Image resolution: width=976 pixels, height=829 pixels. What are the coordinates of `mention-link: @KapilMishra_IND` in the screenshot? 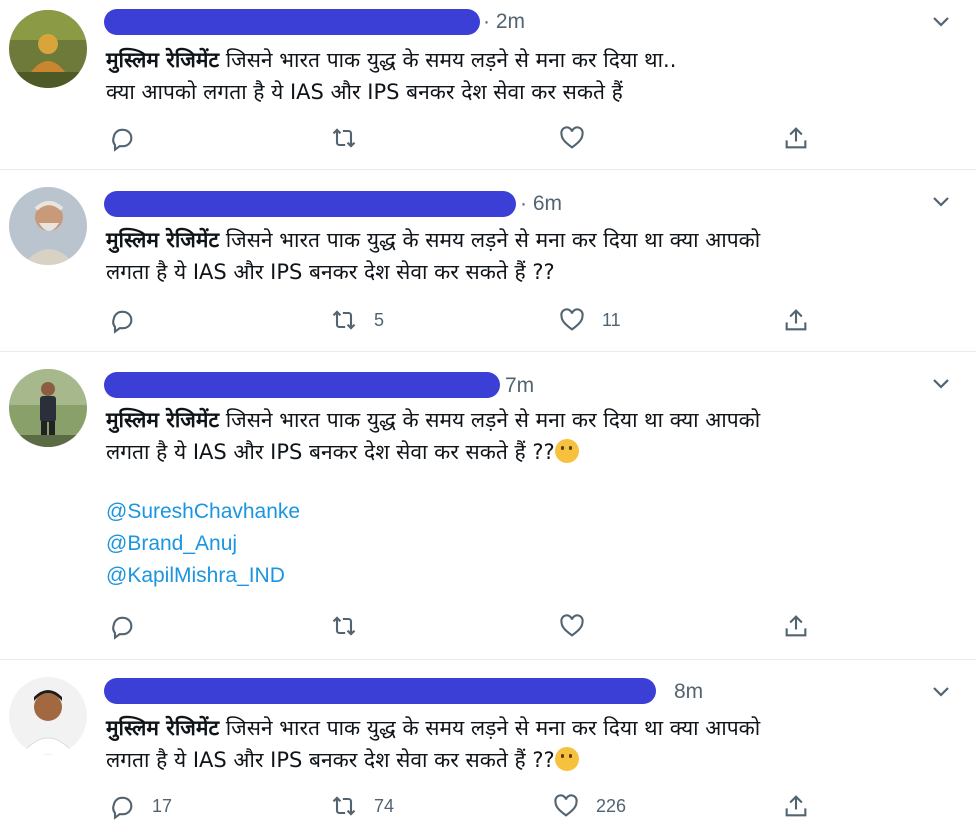 It's located at (526, 576).